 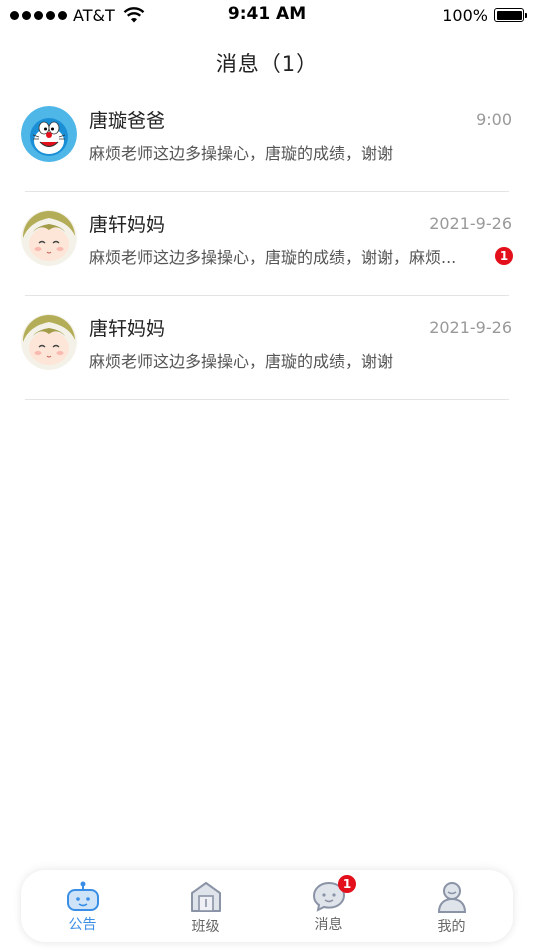 I want to click on tab-label: 消息, so click(x=328, y=925).